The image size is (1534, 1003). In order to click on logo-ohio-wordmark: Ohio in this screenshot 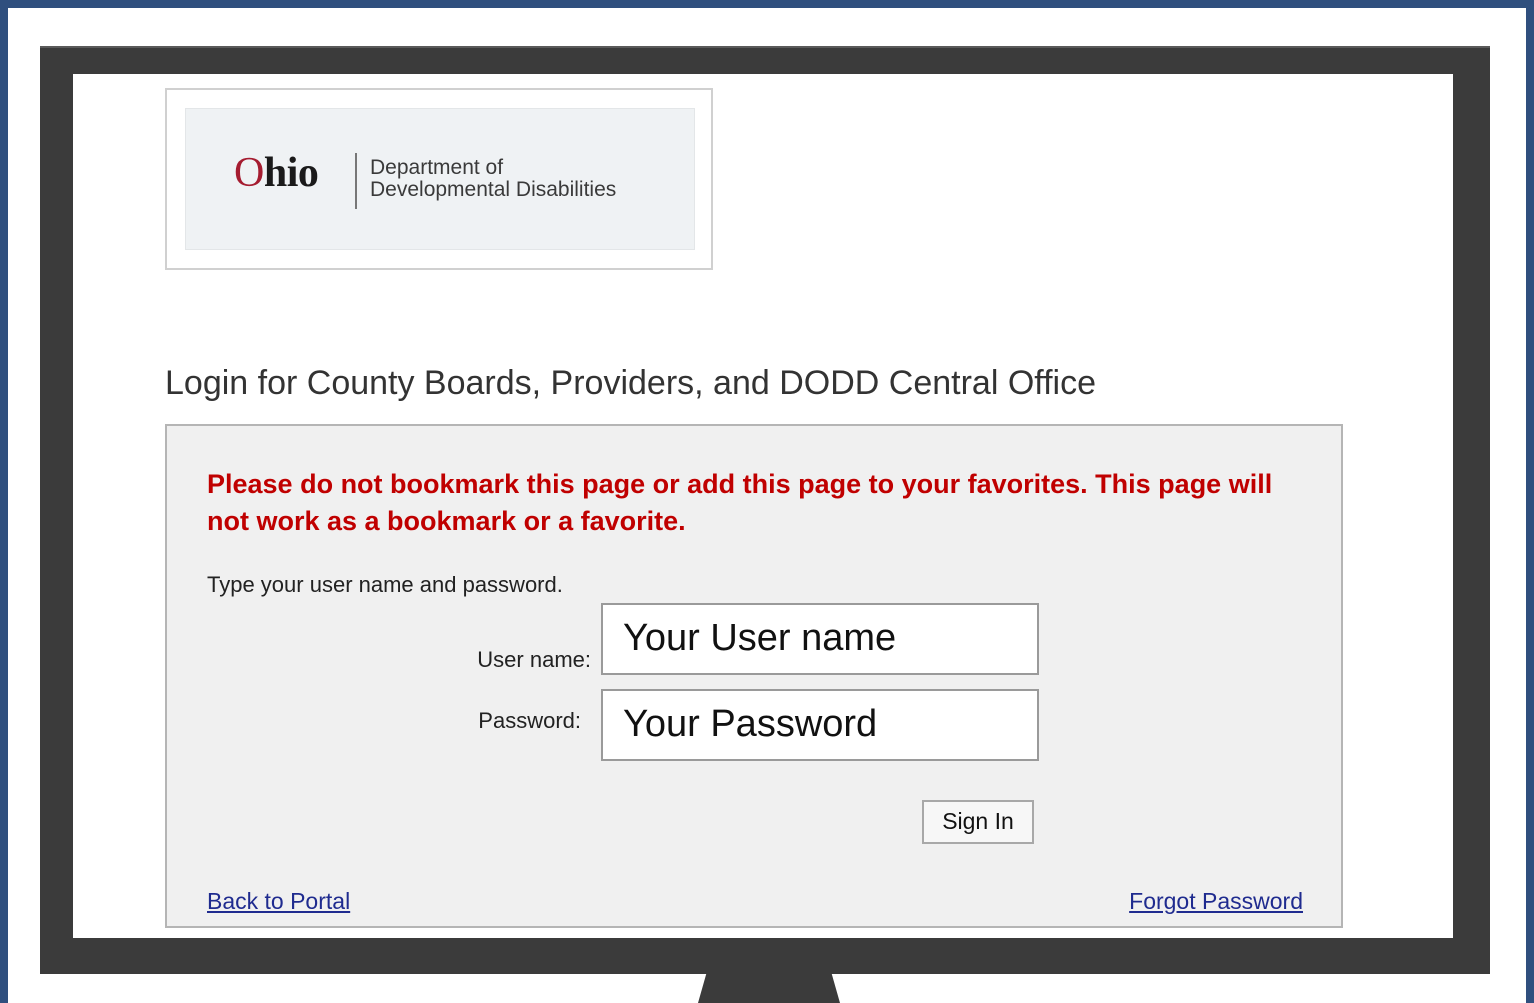, I will do `click(276, 173)`.